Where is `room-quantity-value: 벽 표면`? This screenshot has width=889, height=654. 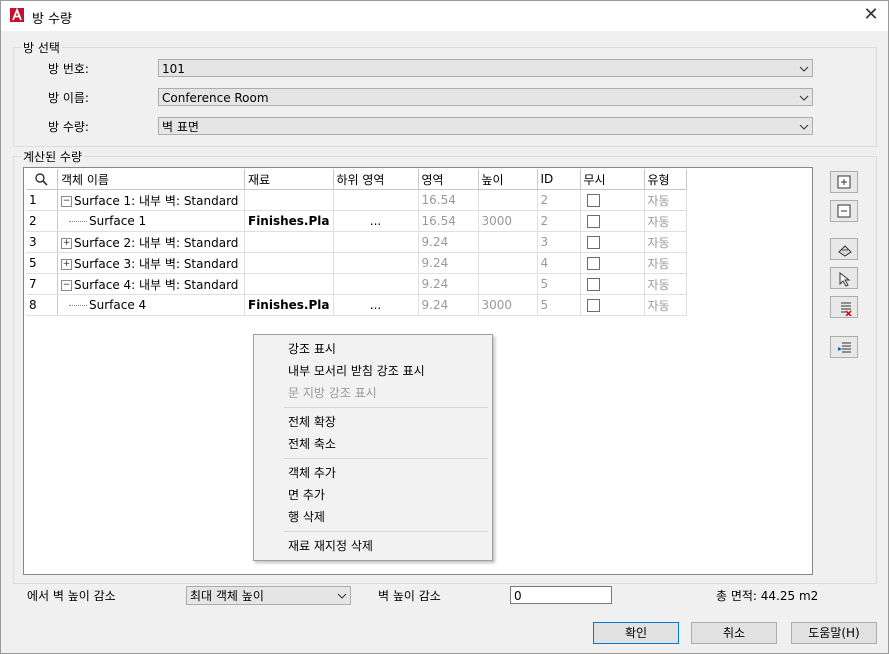
room-quantity-value: 벽 표면 is located at coordinates (180, 127).